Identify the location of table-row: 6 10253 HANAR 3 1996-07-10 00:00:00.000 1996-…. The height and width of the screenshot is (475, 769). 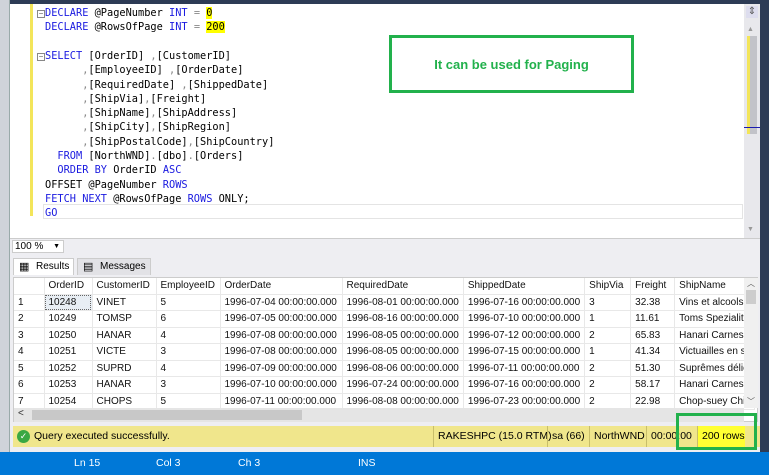
(385, 385).